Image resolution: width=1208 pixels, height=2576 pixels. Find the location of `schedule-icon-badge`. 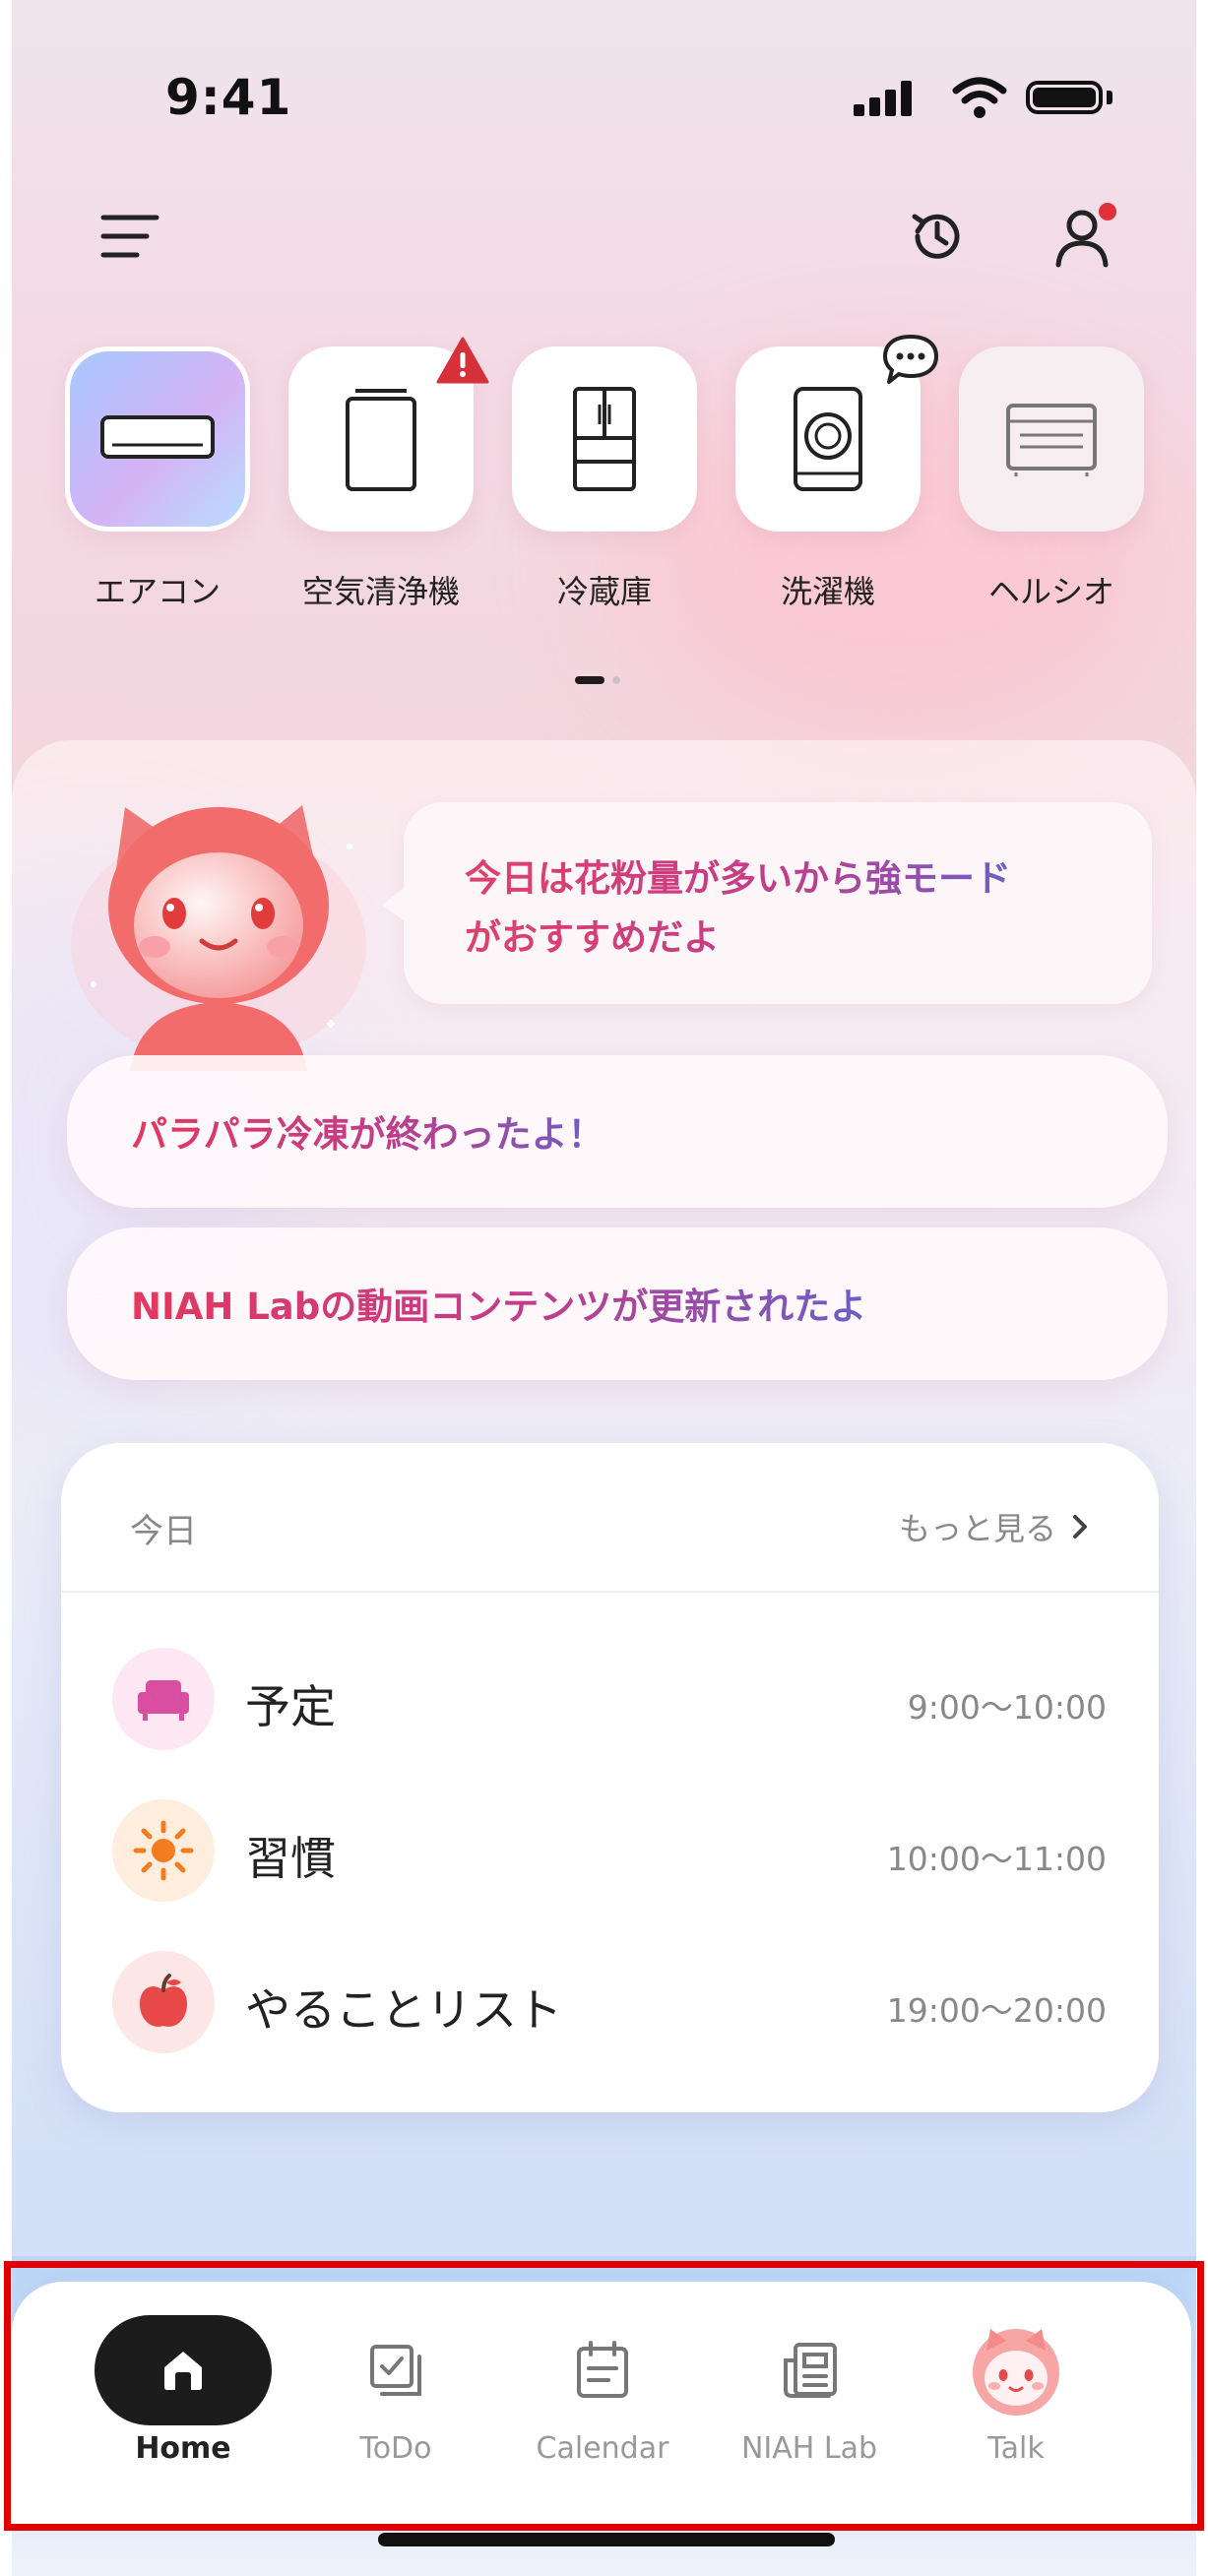

schedule-icon-badge is located at coordinates (163, 1699).